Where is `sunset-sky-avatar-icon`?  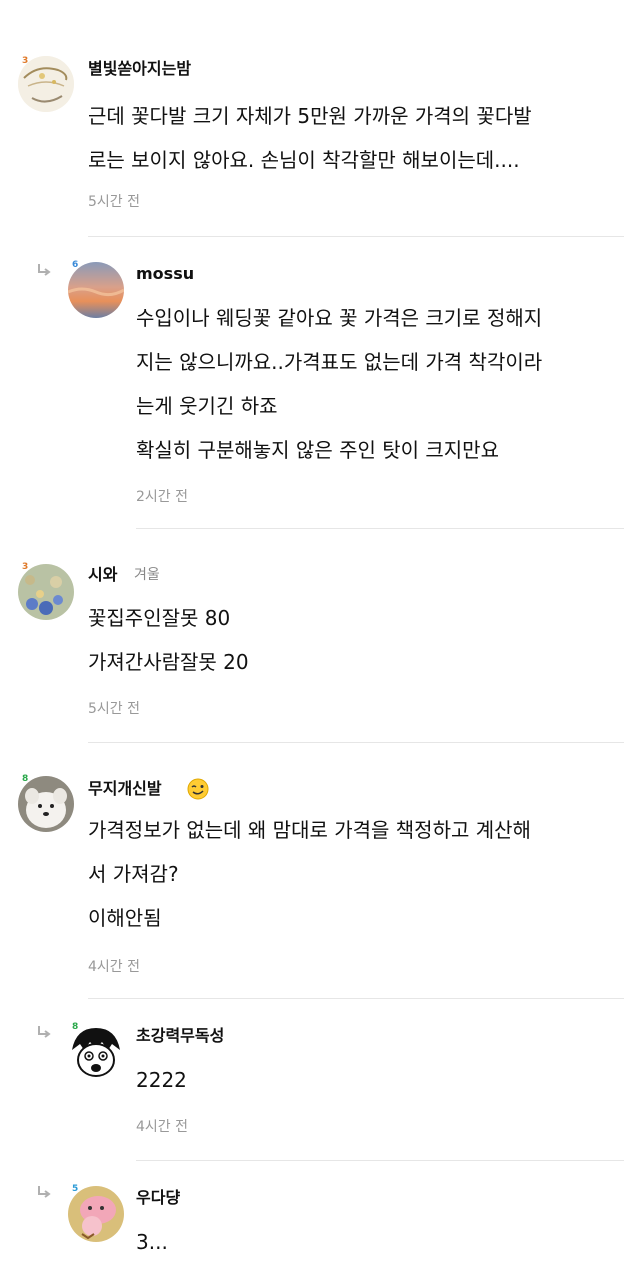
sunset-sky-avatar-icon is located at coordinates (96, 290).